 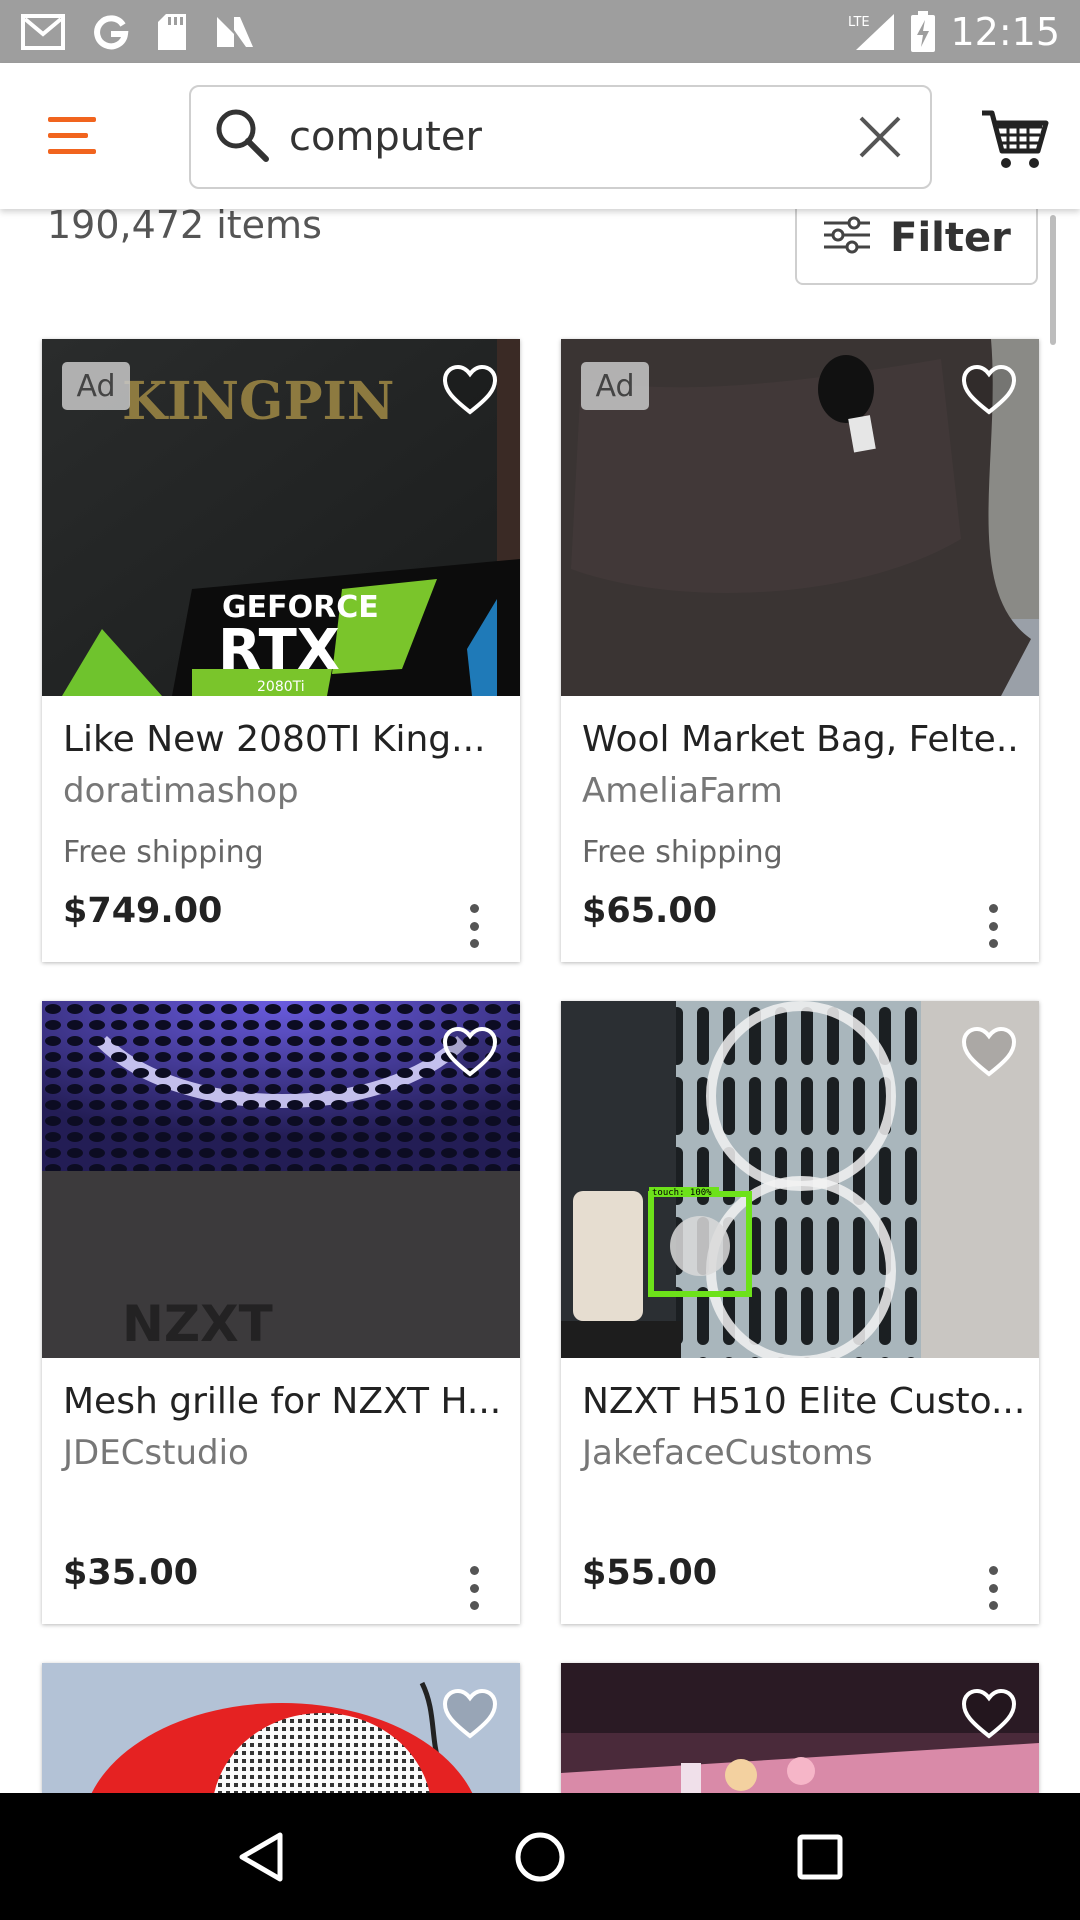 What do you see at coordinates (650, 1573) in the screenshot?
I see `listing-price: $55.00` at bounding box center [650, 1573].